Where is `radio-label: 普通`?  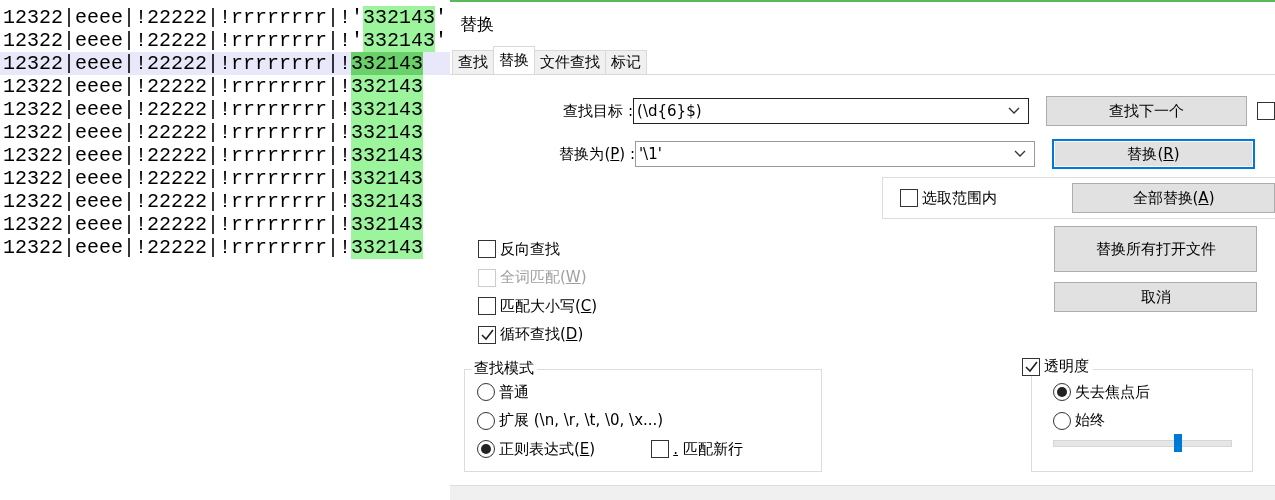 radio-label: 普通 is located at coordinates (514, 392).